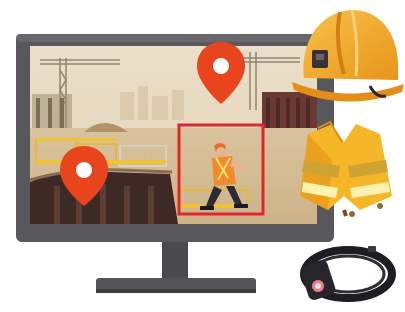 Image resolution: width=405 pixels, height=312 pixels. I want to click on hard-hat-icon, so click(348, 55).